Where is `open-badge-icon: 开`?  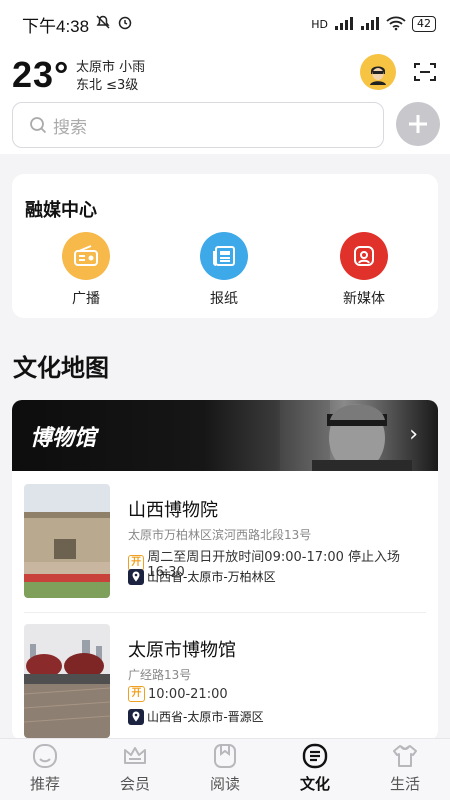 open-badge-icon: 开 is located at coordinates (136, 694).